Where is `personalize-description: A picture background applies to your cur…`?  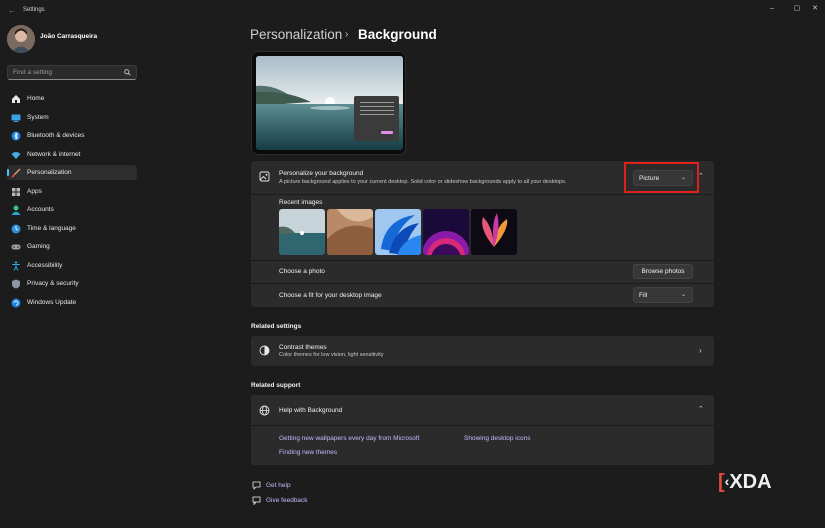
personalize-description: A picture background applies to your cur… is located at coordinates (423, 182).